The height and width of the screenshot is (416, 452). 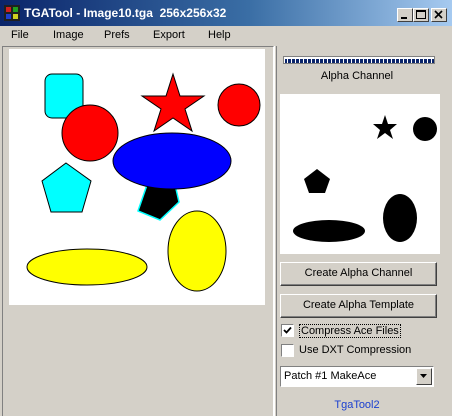 I want to click on create-alpha-channel-button: Create Alpha Channel, so click(x=358, y=274).